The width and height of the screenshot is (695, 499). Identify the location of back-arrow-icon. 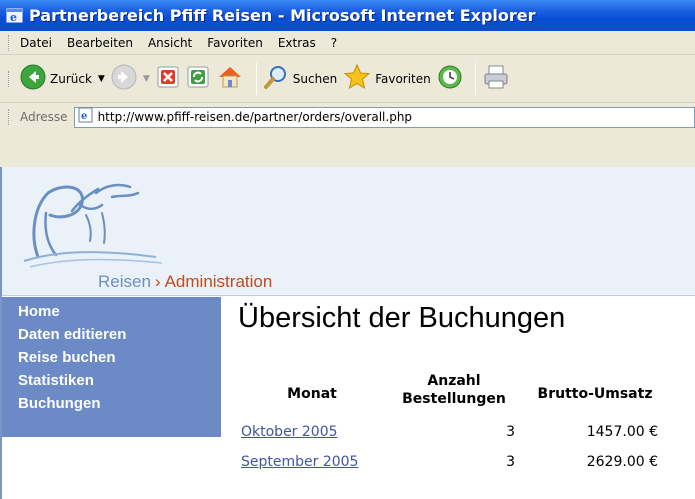
(33, 79).